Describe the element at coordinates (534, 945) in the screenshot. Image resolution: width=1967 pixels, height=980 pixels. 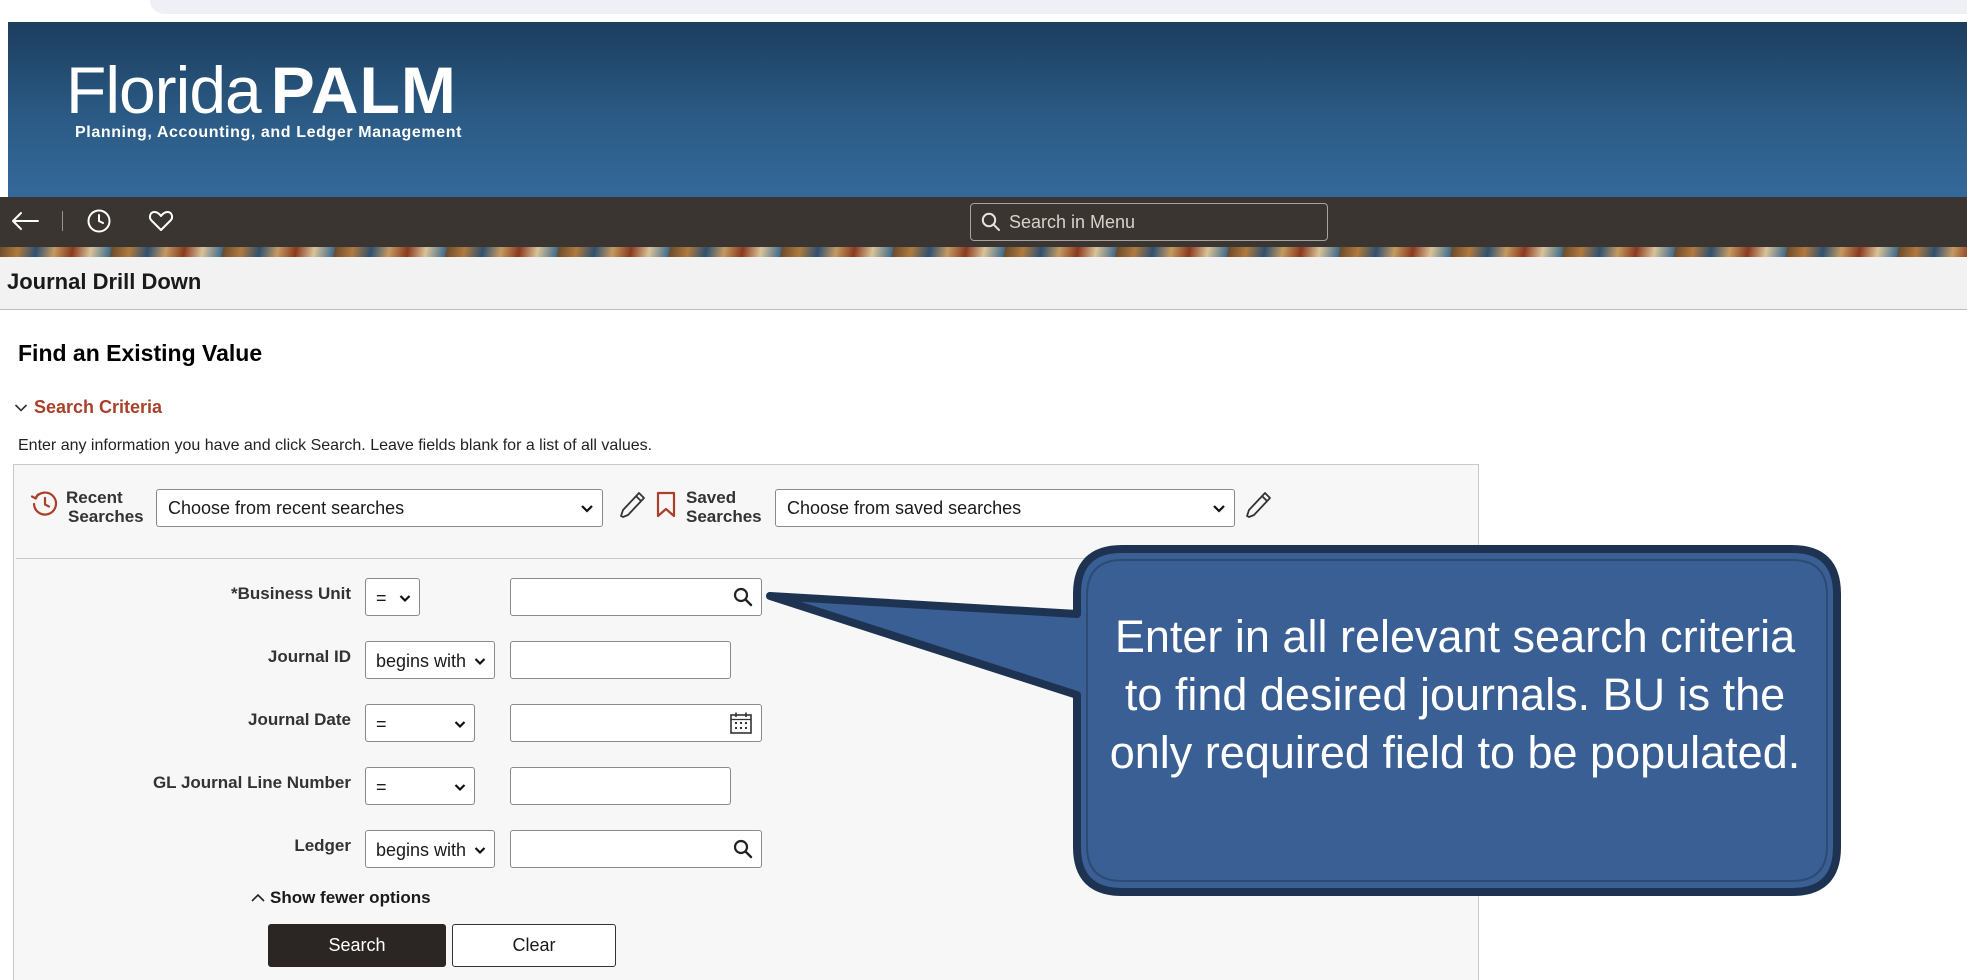
I see `clear-button: Clear` at that location.